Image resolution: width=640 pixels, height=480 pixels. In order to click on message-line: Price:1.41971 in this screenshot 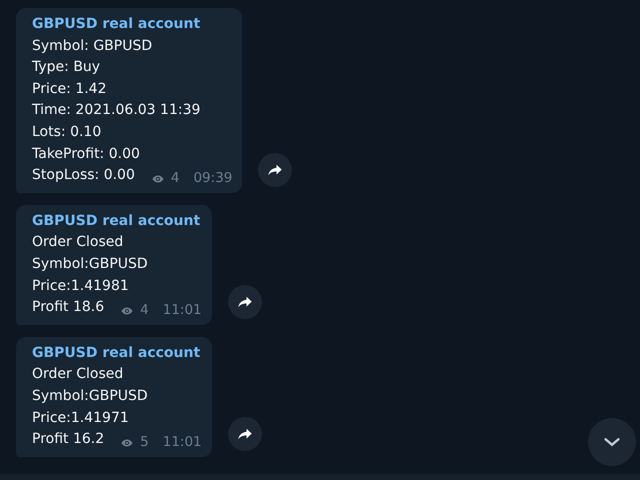, I will do `click(81, 418)`.